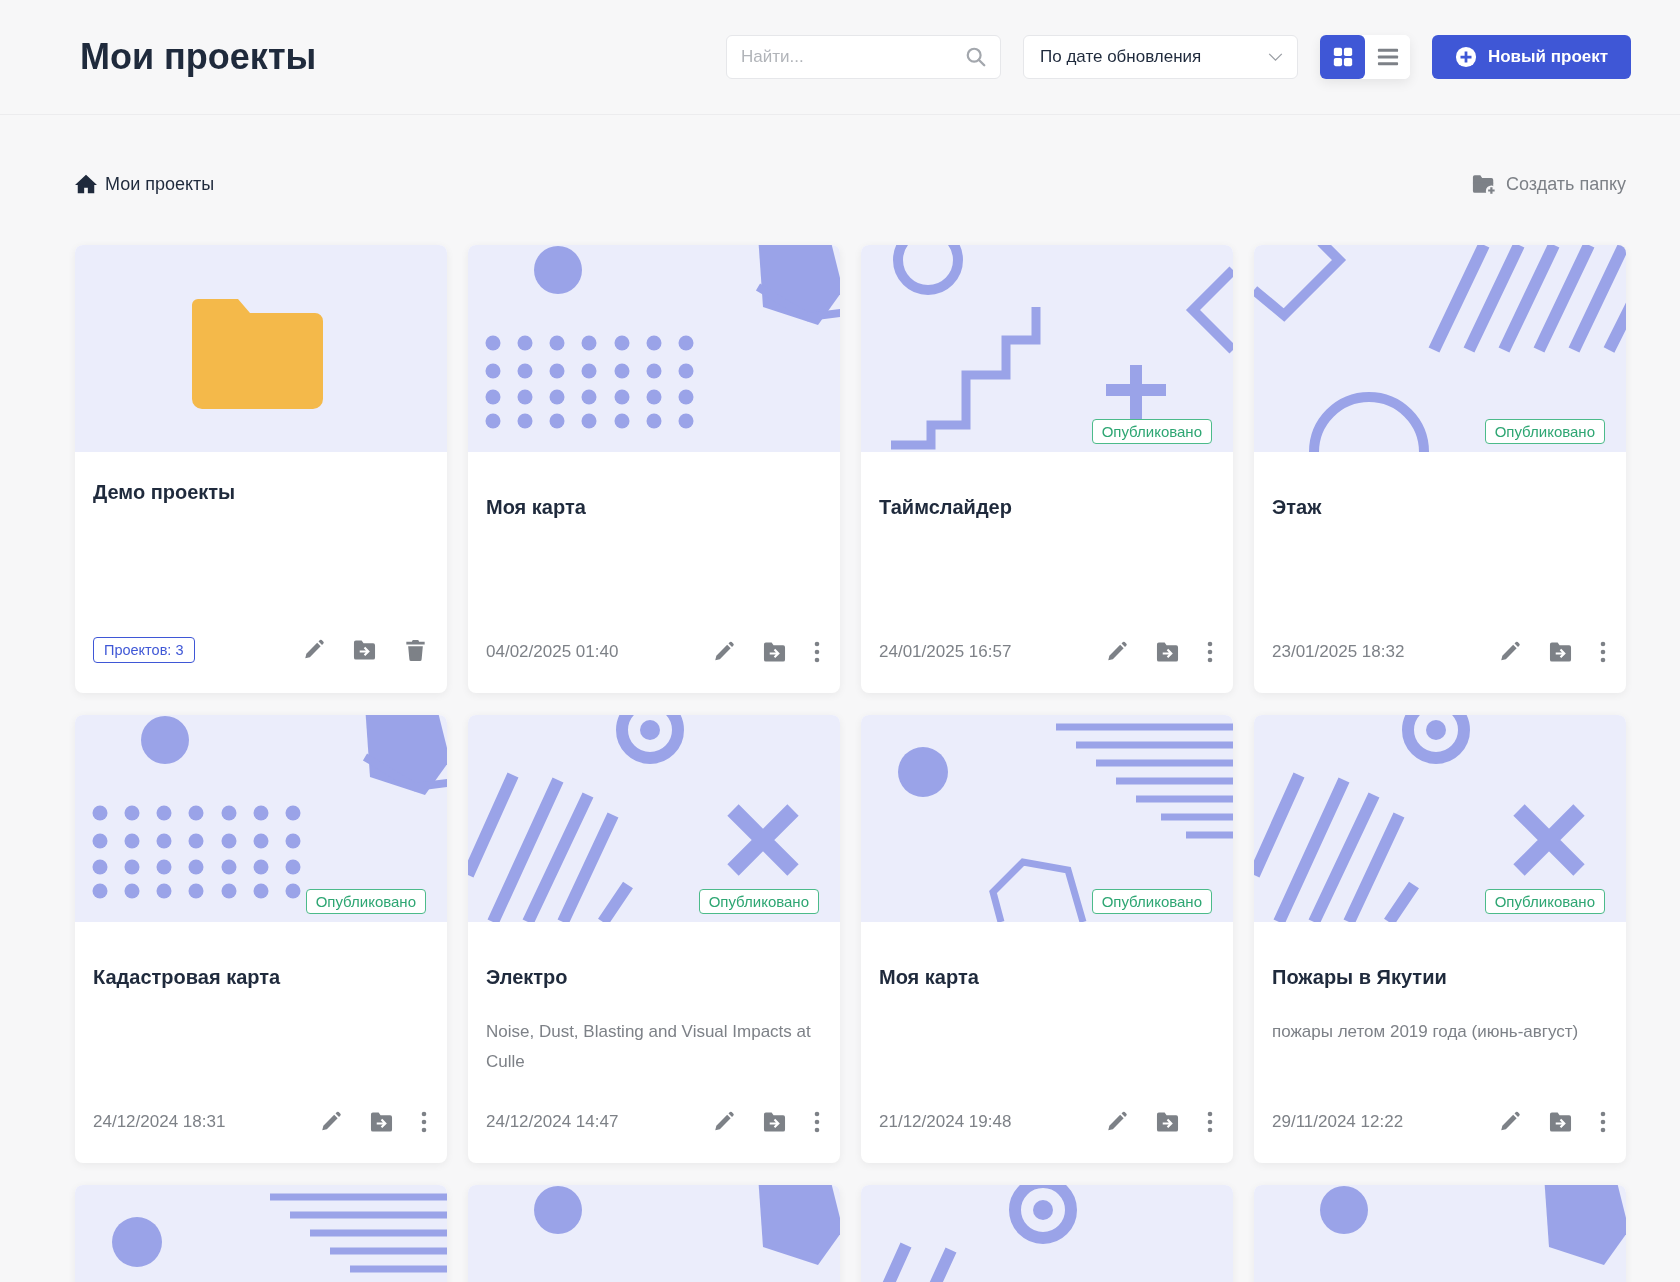 The height and width of the screenshot is (1282, 1680). Describe the element at coordinates (1426, 1032) in the screenshot. I see `card-description: пожары летом 2019 года (июнь-август)` at that location.